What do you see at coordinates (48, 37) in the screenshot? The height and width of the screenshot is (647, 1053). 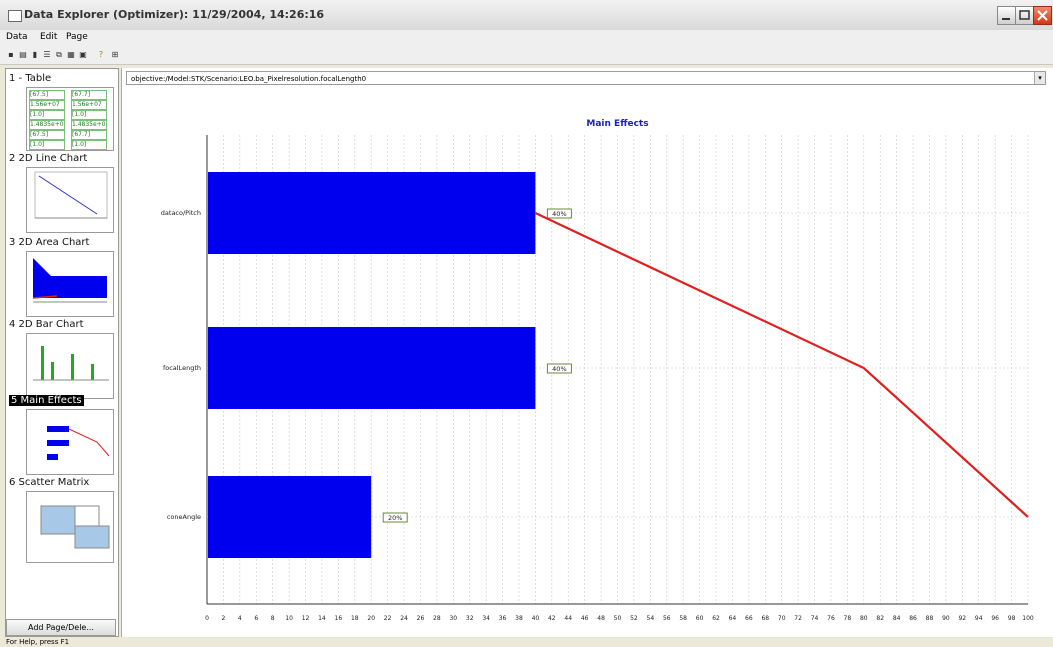 I see `menu-edit: Edit` at bounding box center [48, 37].